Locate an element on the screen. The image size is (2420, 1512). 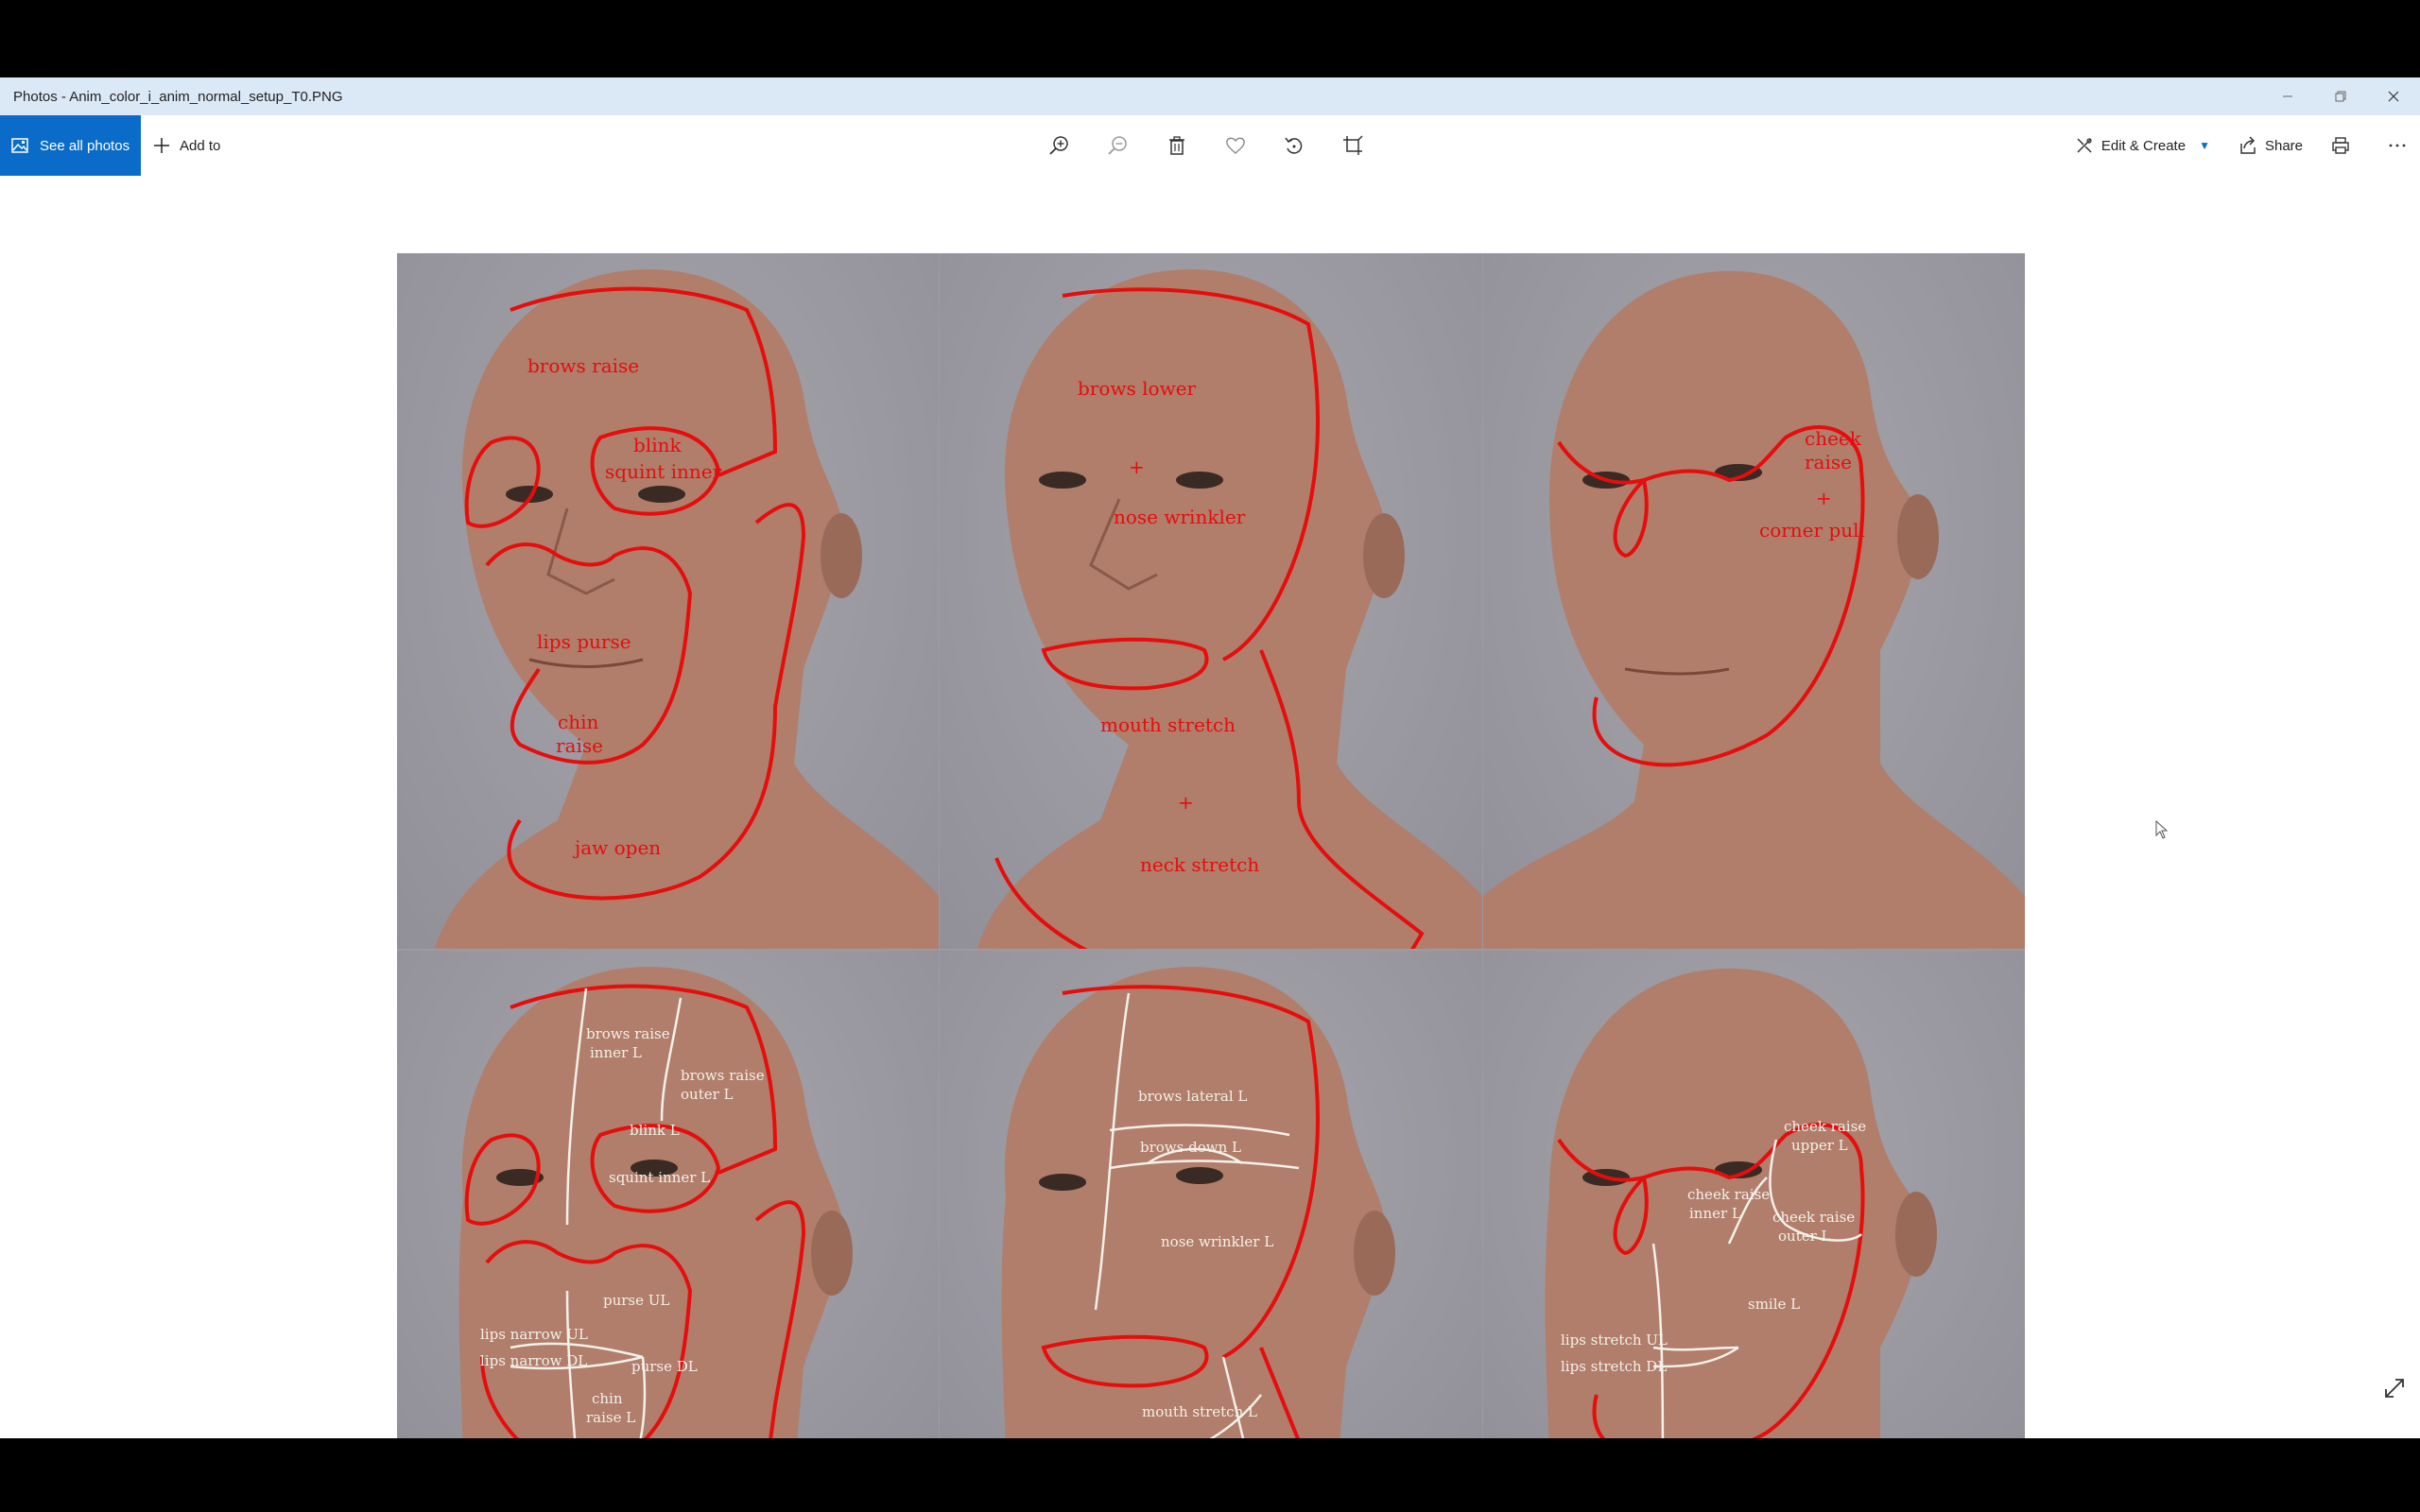
face-render-top-left is located at coordinates (687, 609).